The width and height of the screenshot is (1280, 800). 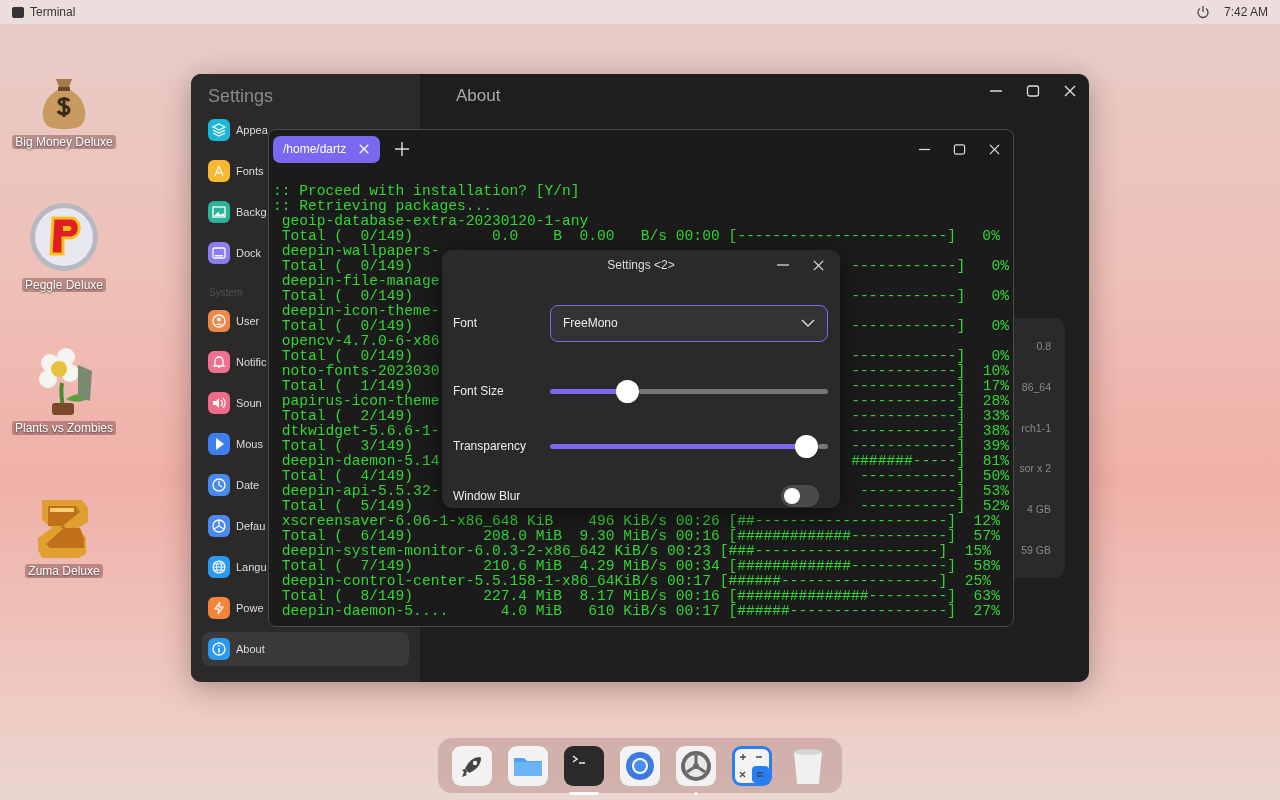 What do you see at coordinates (241, 96) in the screenshot?
I see `sidebar-title: Settings` at bounding box center [241, 96].